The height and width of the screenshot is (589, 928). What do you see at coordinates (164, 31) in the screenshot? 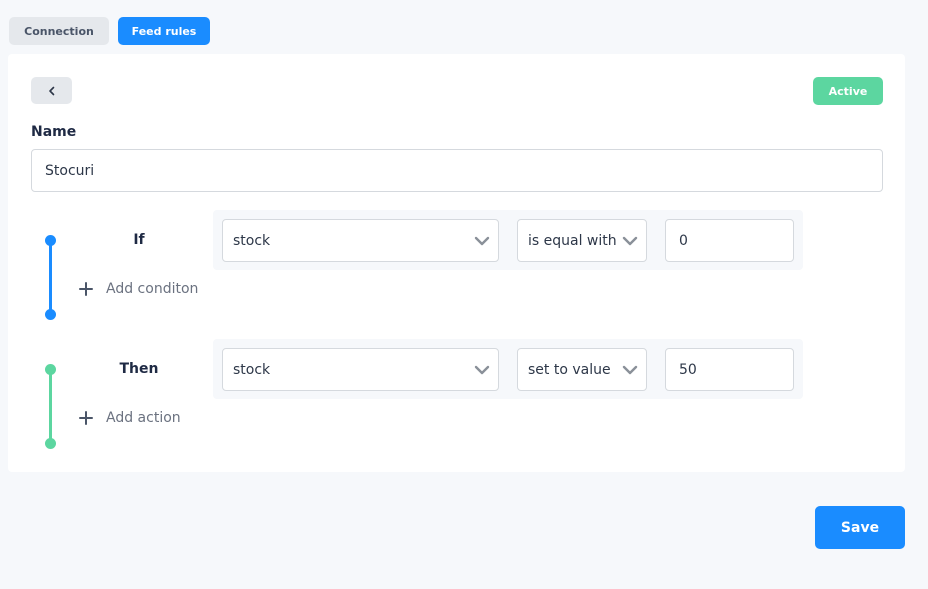
I see `tab-feed-rules: Feed rules` at bounding box center [164, 31].